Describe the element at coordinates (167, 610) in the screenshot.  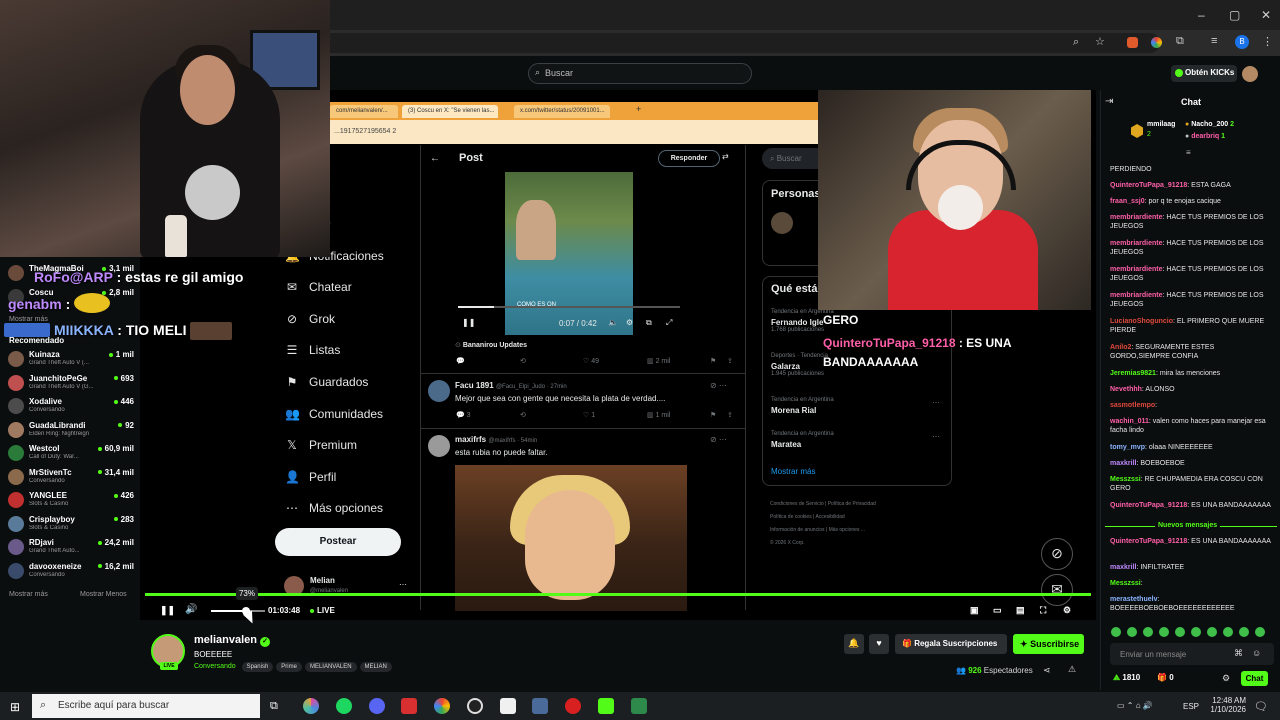
I see `pause-icon: ❚❚` at that location.